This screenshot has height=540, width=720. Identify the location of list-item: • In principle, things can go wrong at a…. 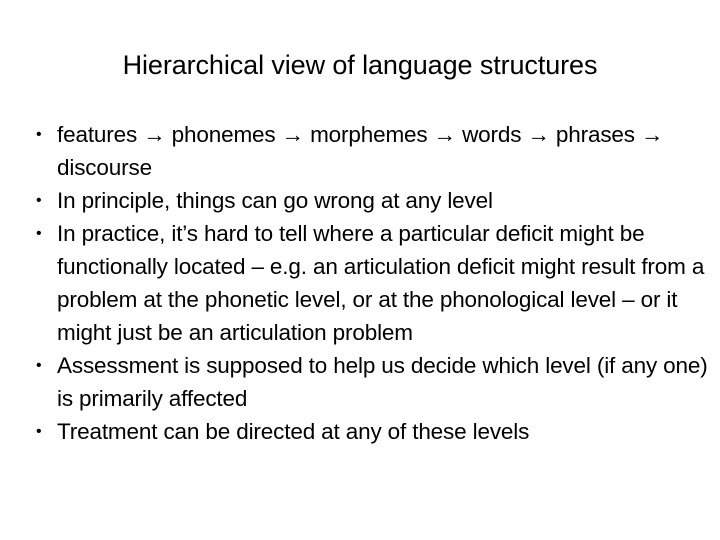
(368, 200).